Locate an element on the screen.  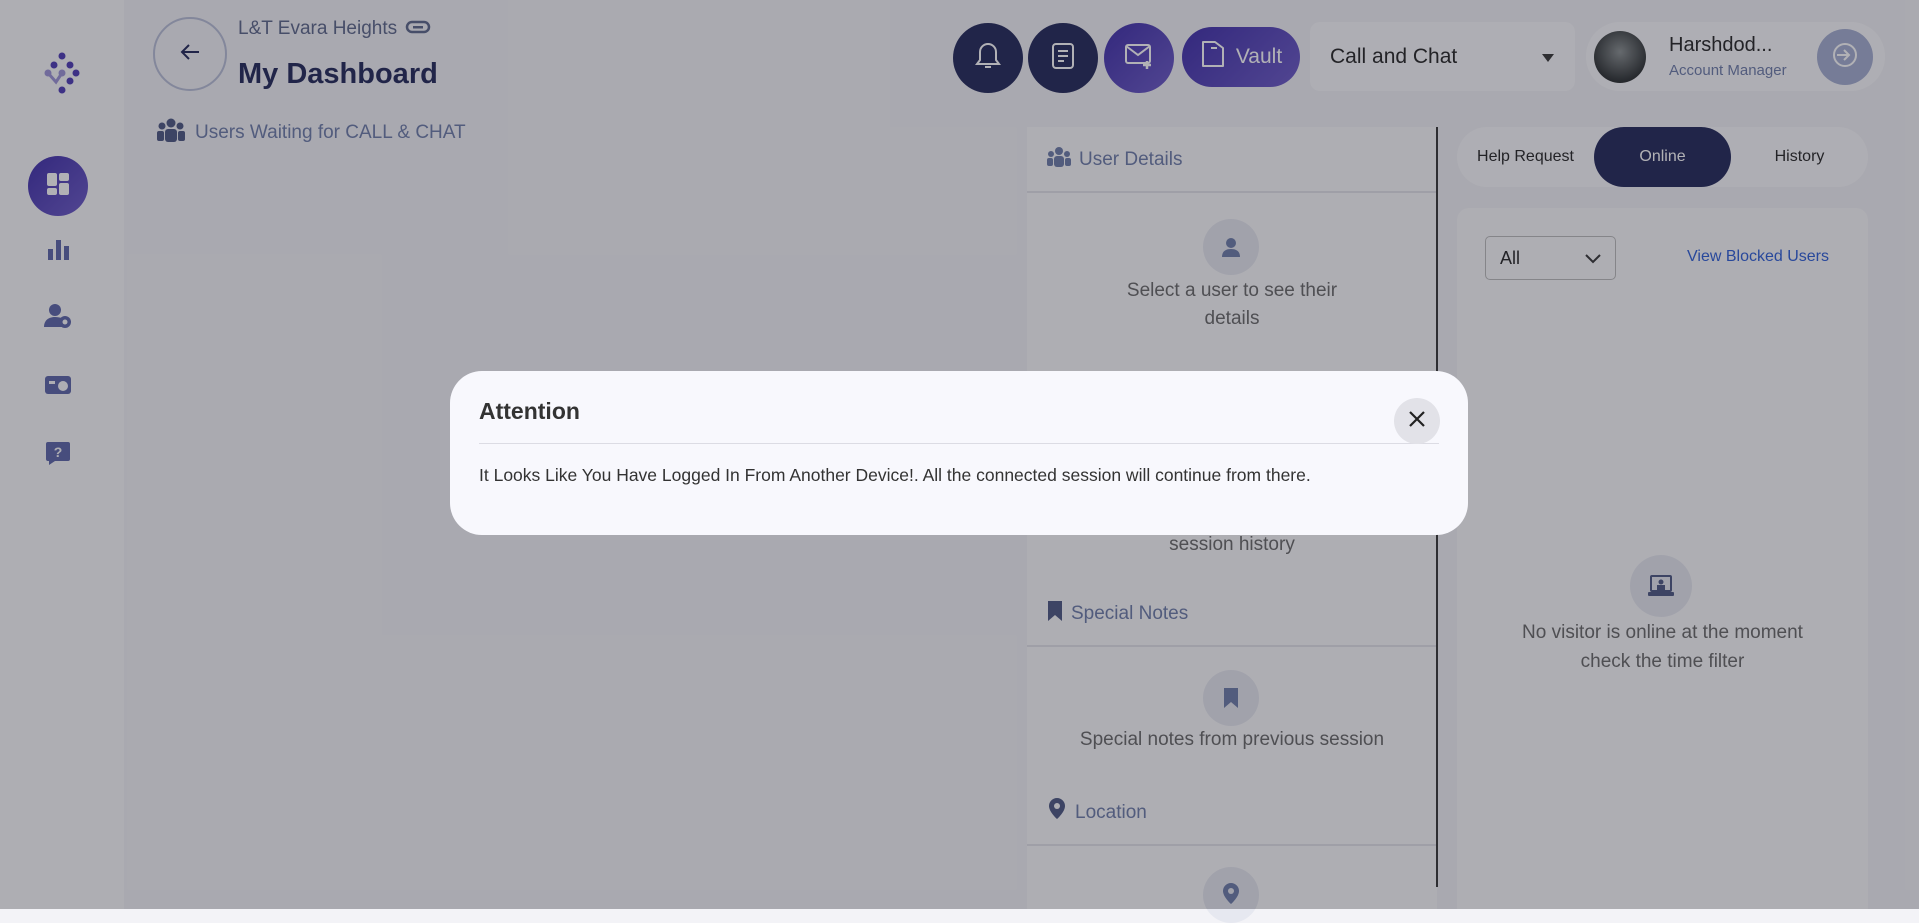
divider is located at coordinates (959, 443).